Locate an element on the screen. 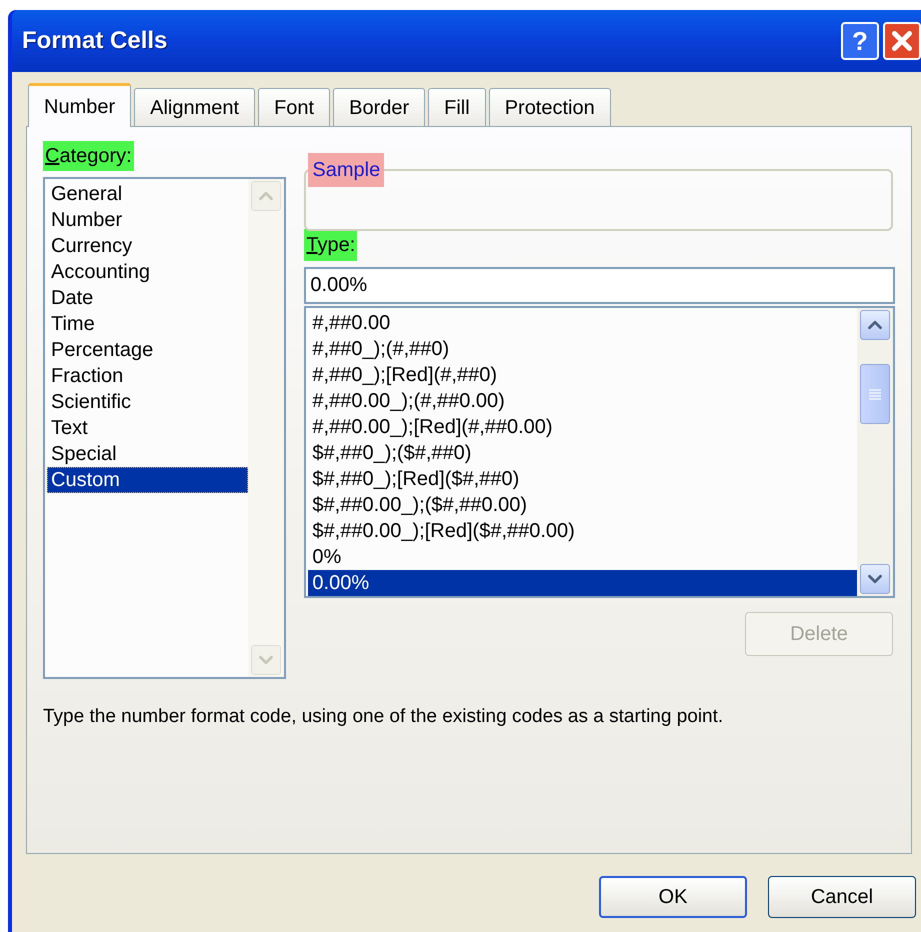 The width and height of the screenshot is (921, 932). tab: Alignment is located at coordinates (195, 107).